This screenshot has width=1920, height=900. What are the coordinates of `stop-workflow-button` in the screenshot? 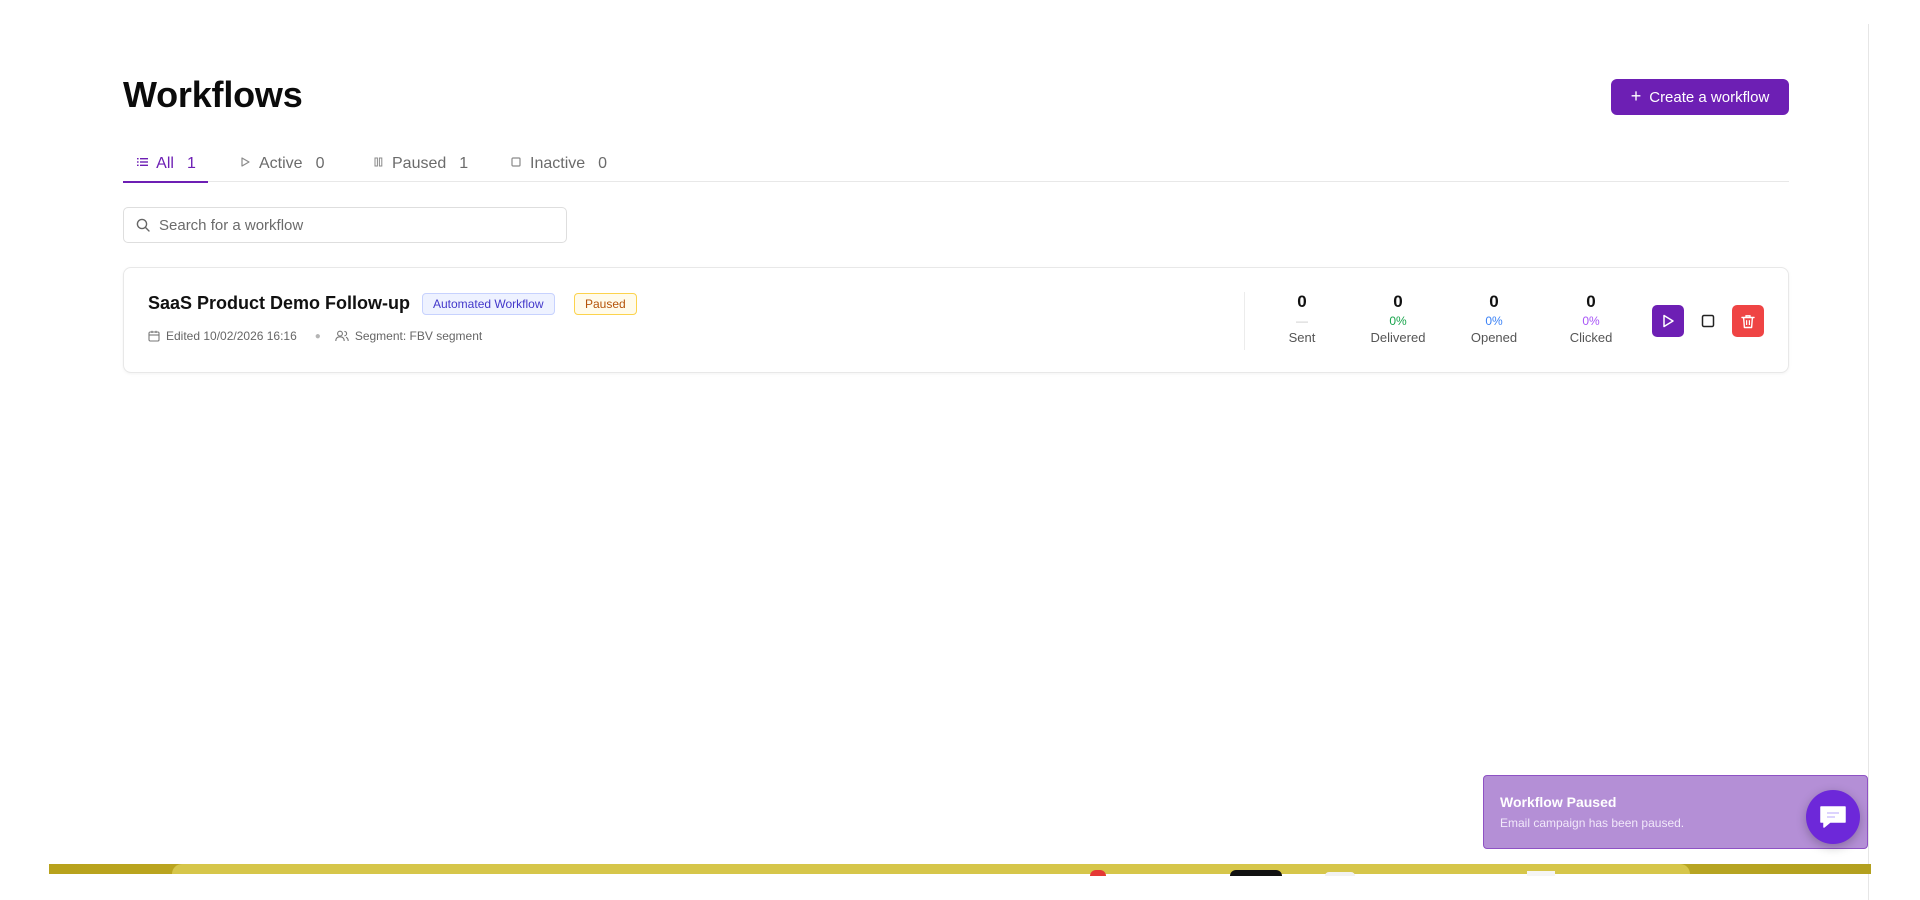 It's located at (1708, 321).